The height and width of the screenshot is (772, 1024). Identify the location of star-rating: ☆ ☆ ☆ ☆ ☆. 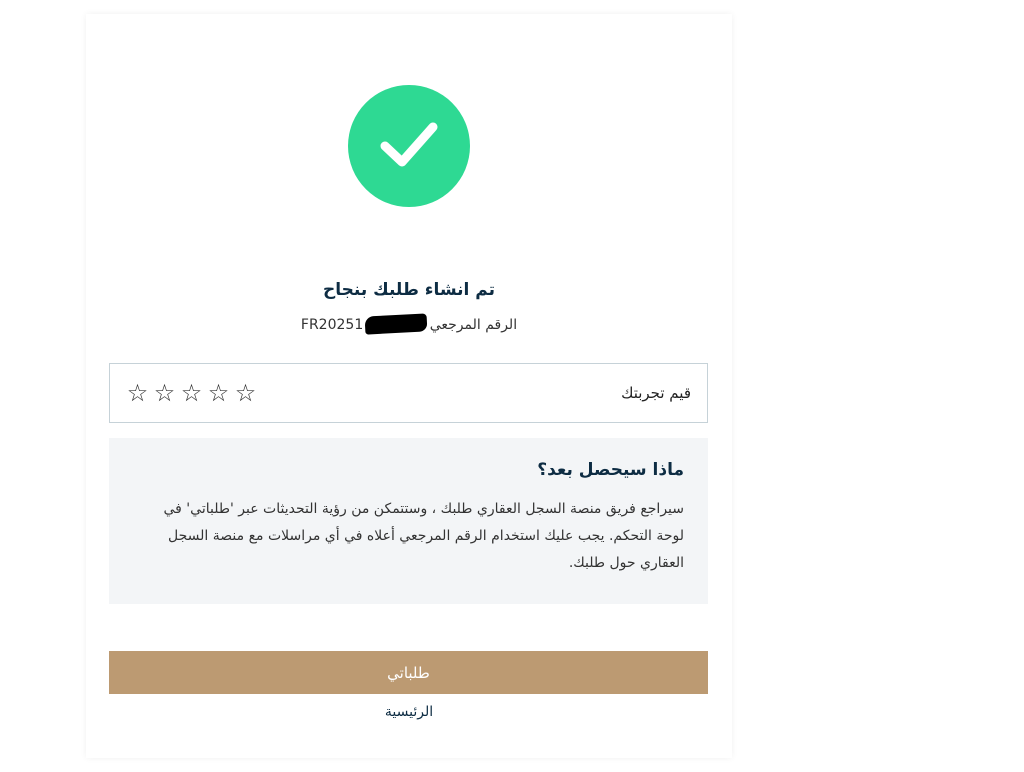
(191, 393).